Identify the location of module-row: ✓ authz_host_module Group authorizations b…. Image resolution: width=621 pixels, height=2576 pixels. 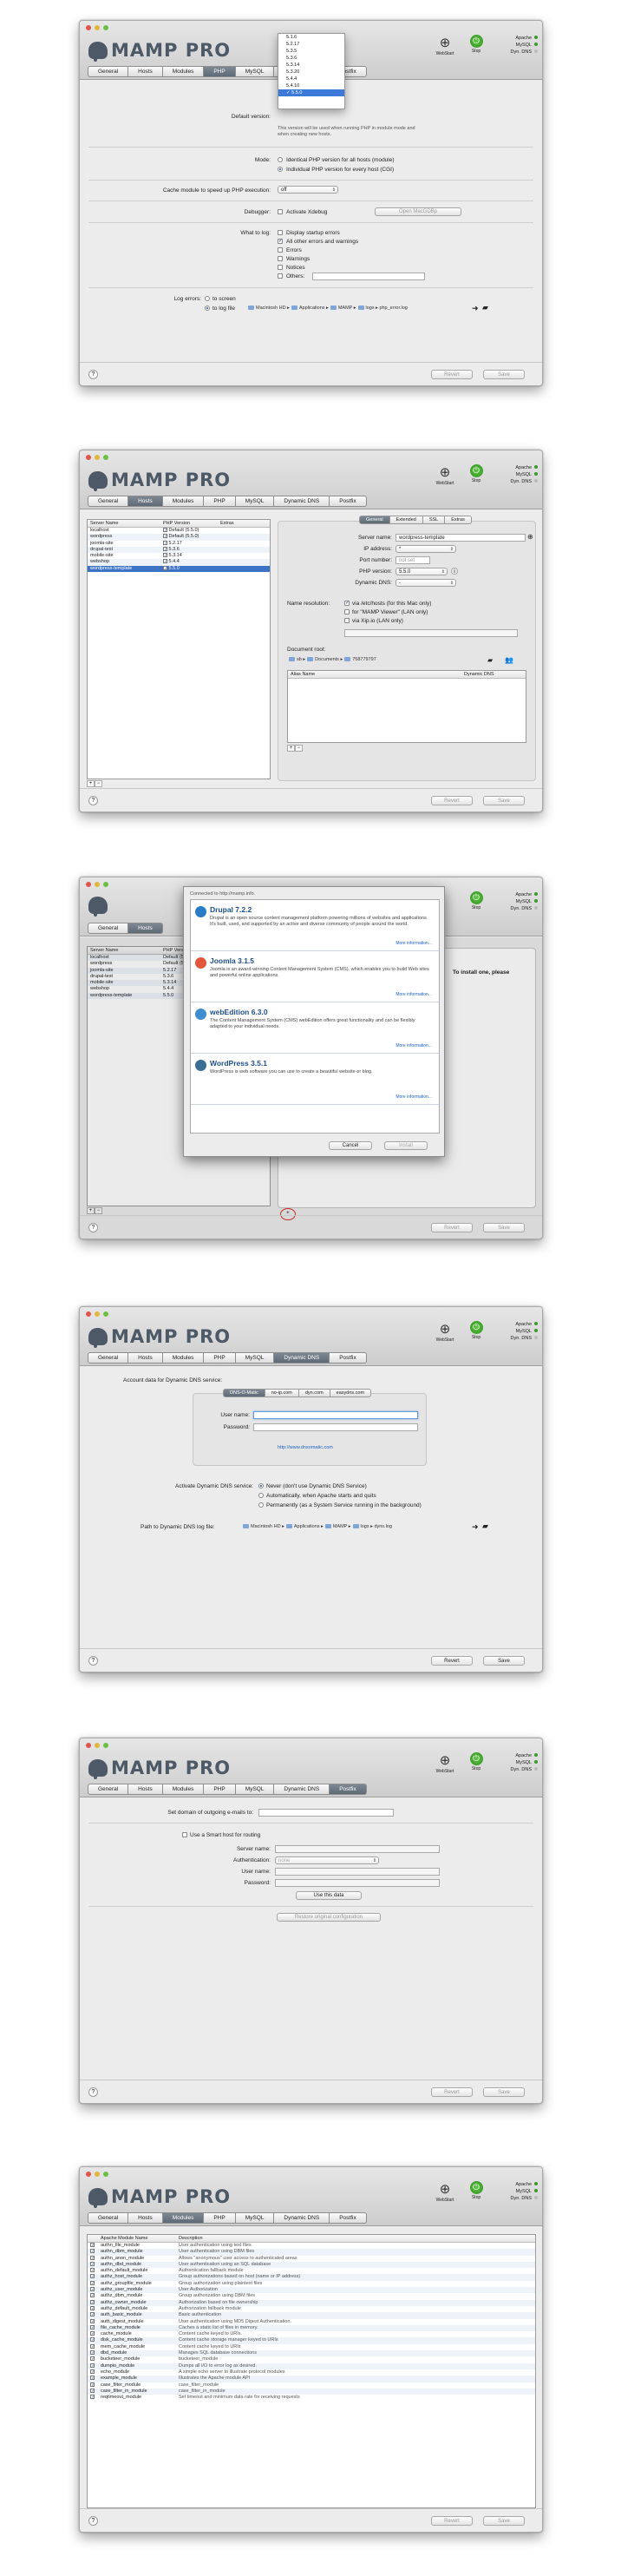
(312, 2278).